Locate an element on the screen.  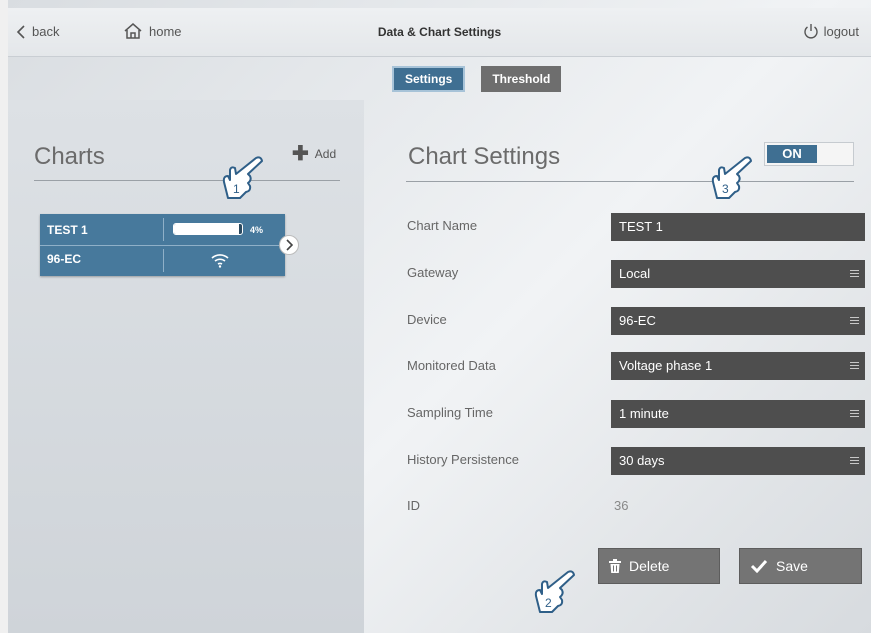
chart-item-row-bottom: 96-EC is located at coordinates (162, 260).